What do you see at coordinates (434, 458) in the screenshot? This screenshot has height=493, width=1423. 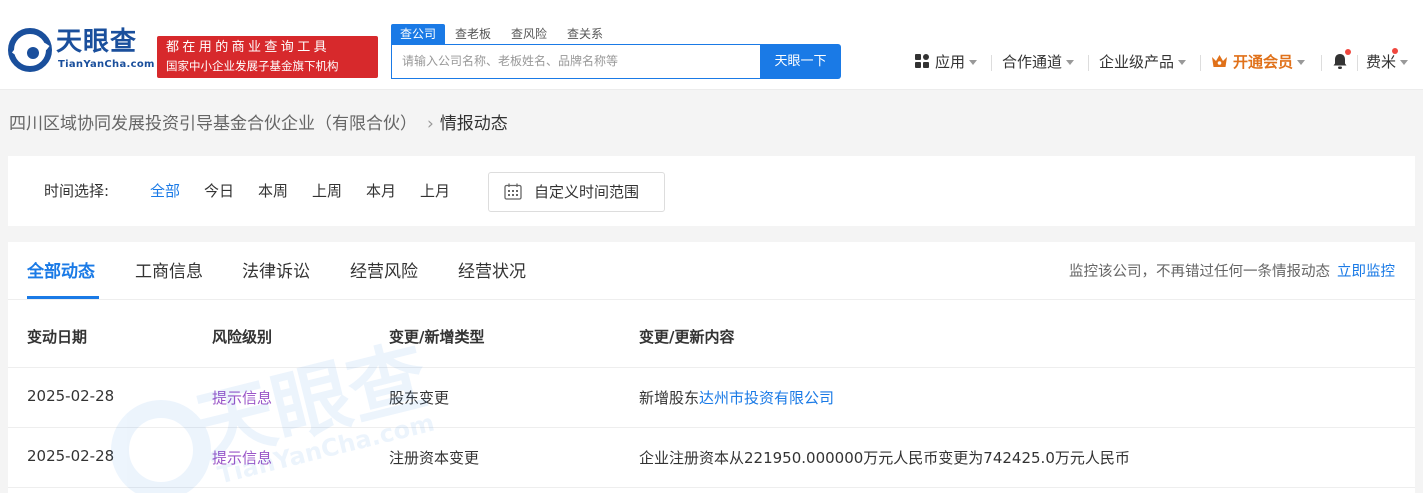 I see `row-change-type: 注册资本变更` at bounding box center [434, 458].